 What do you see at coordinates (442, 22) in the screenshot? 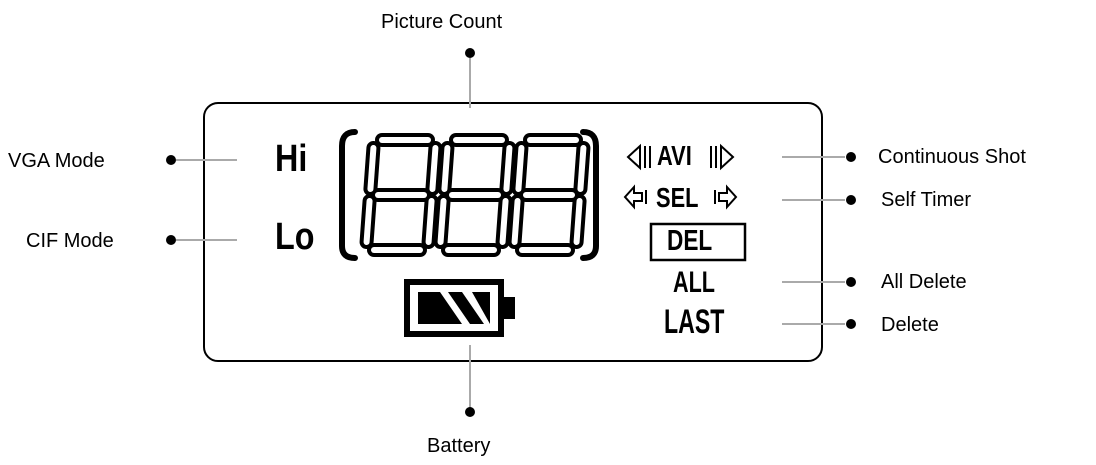
I see `picture-count-label: Picture Count` at bounding box center [442, 22].